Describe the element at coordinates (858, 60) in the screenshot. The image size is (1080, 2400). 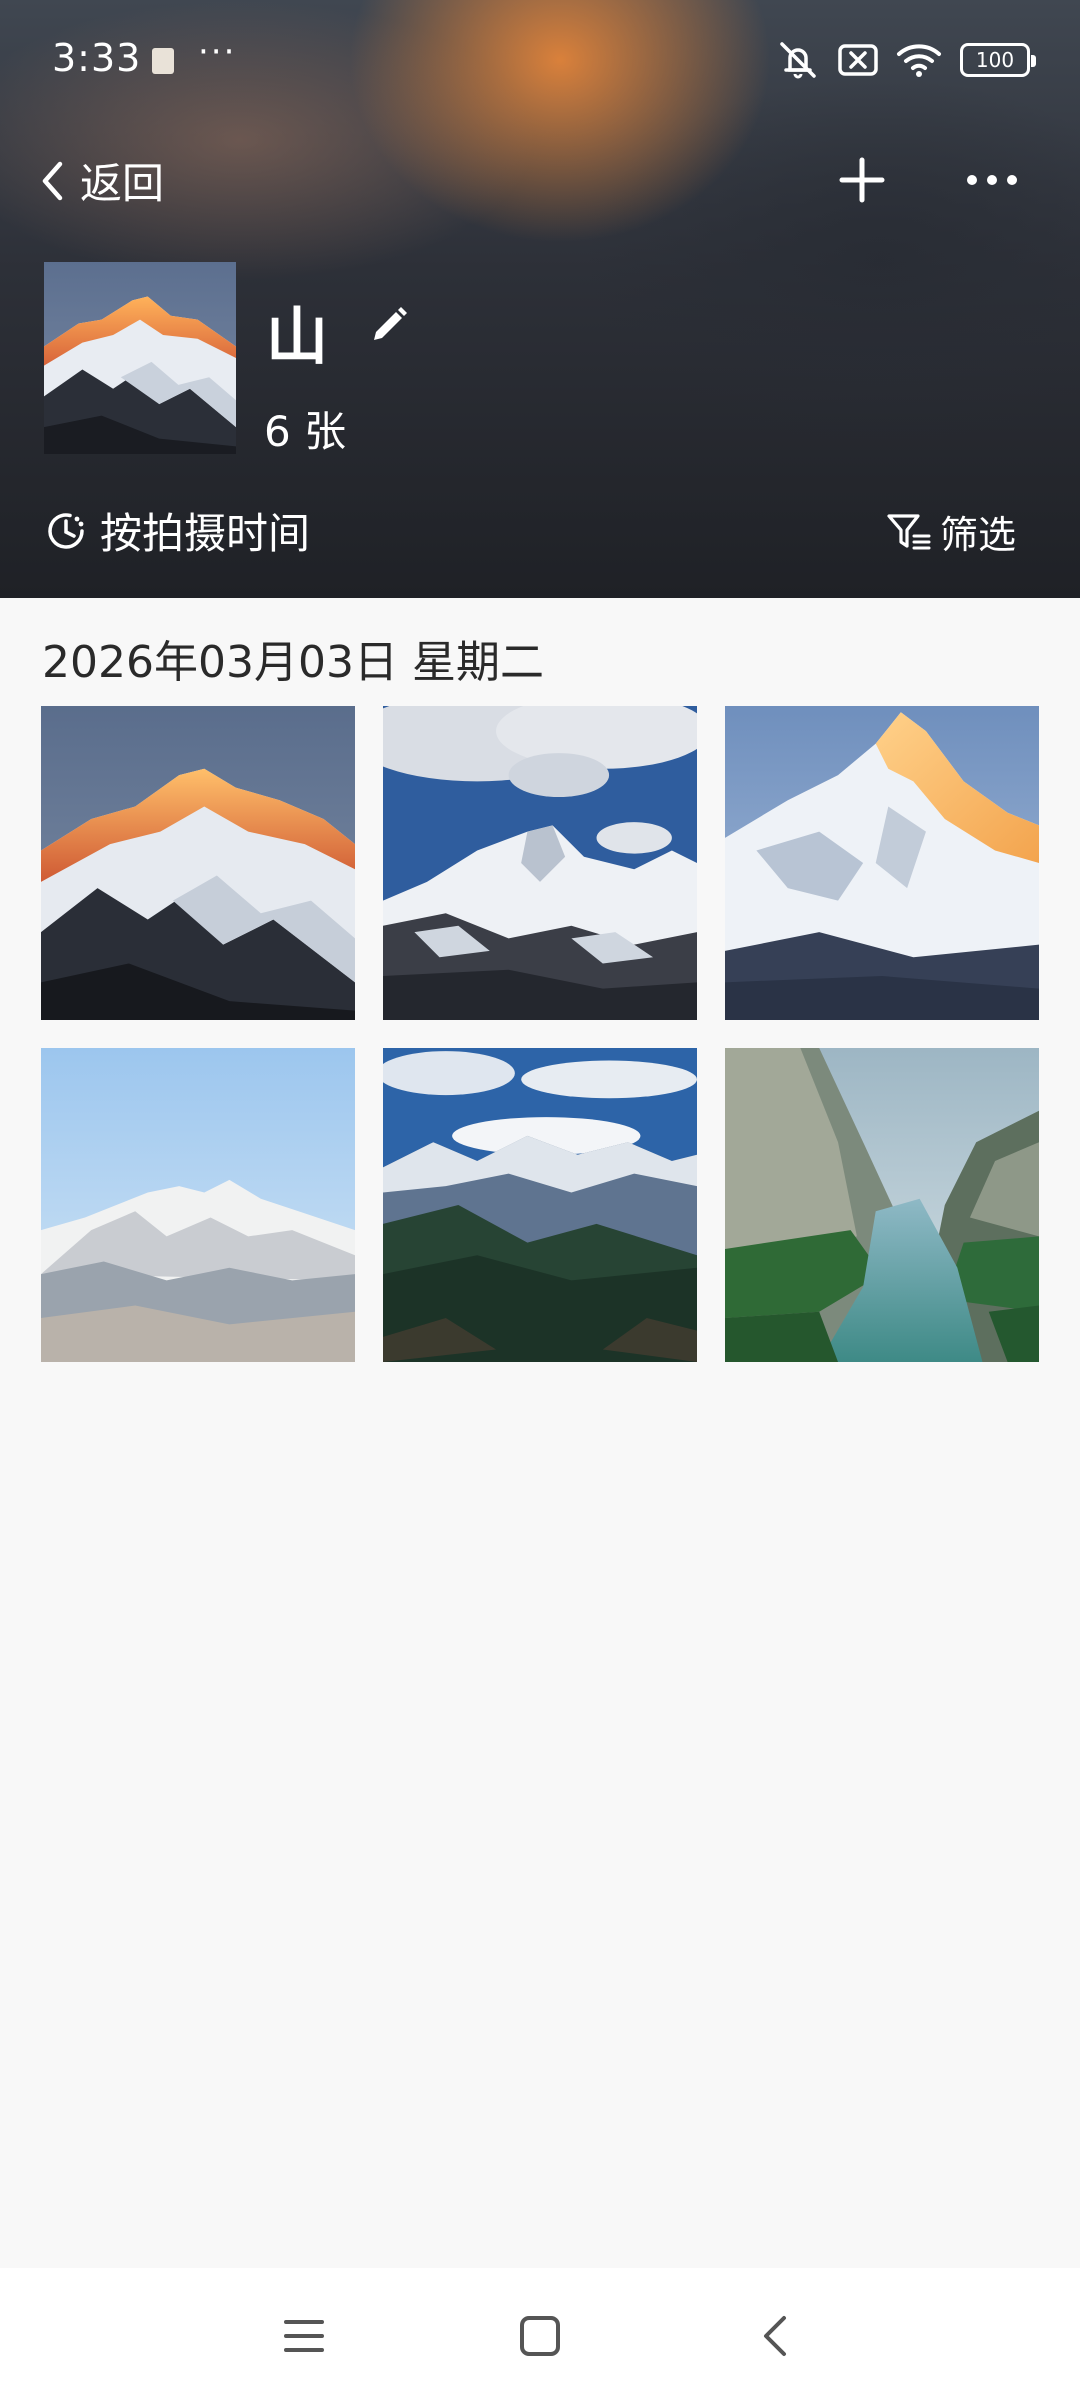
I see `sim-off-icon` at that location.